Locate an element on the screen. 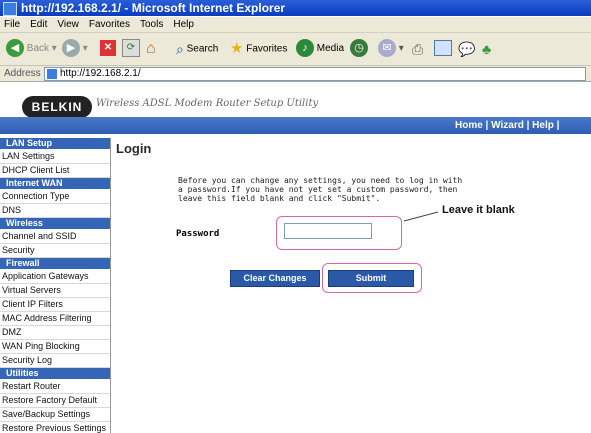 Image resolution: width=591 pixels, height=433 pixels. stop-button: ✕ is located at coordinates (108, 49).